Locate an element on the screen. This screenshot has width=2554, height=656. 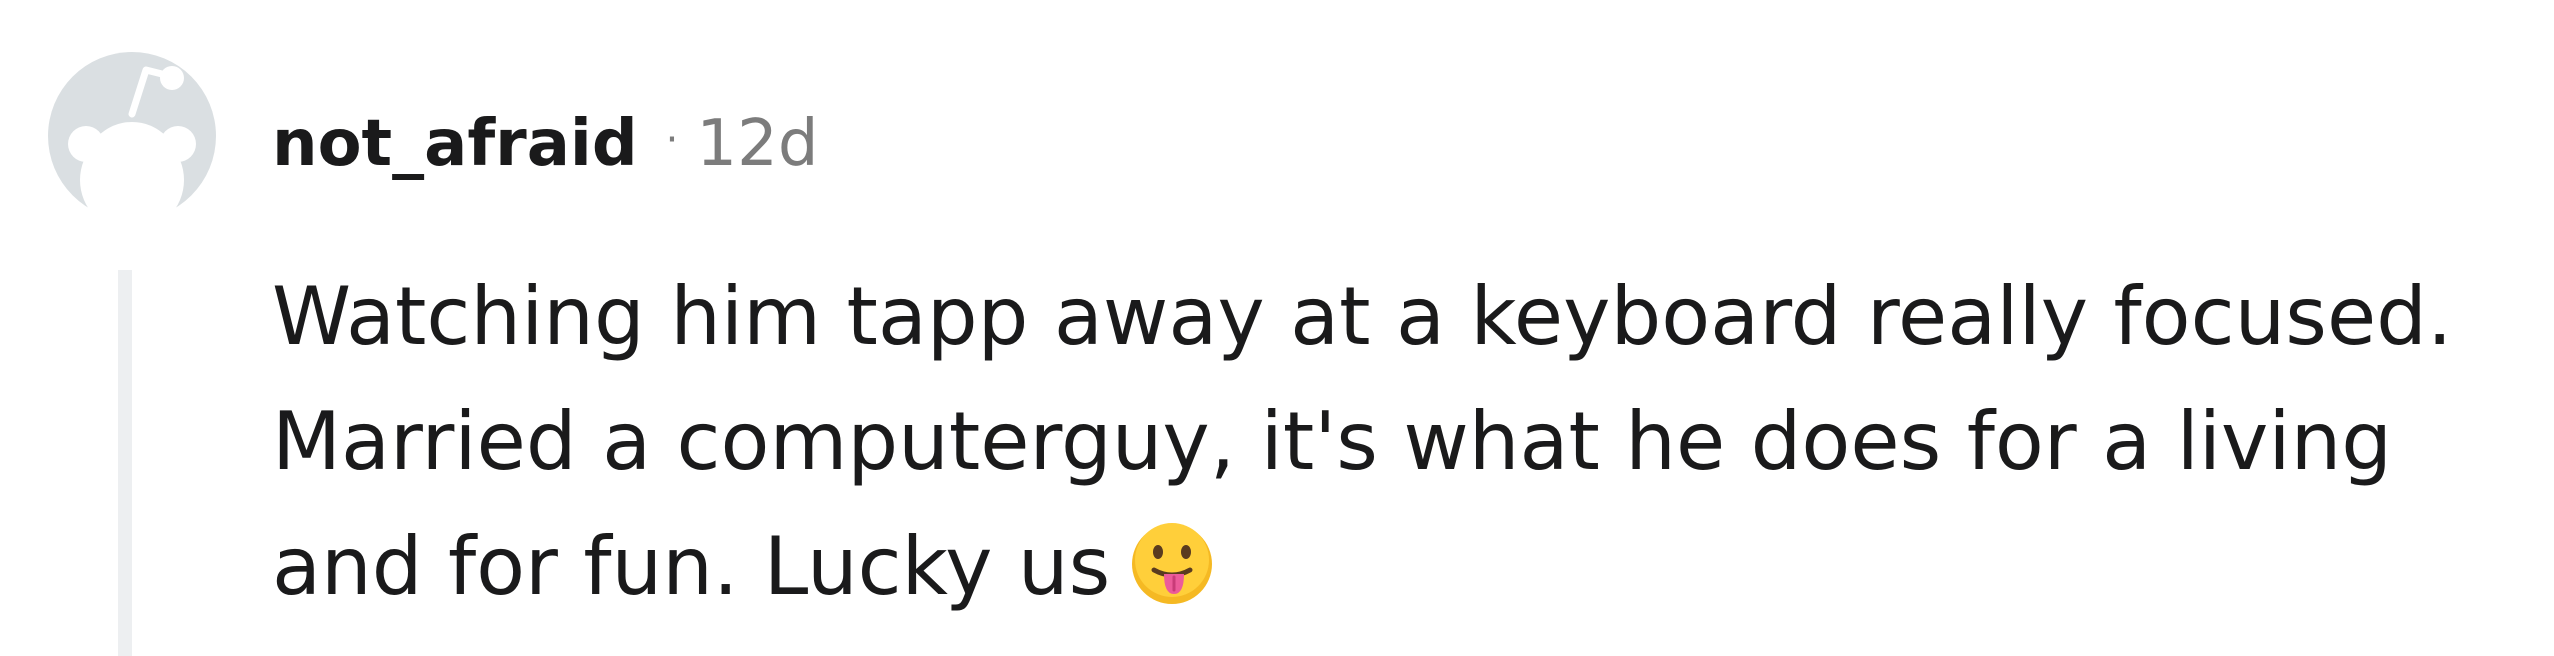
thread-collapse-line is located at coordinates (125, 463).